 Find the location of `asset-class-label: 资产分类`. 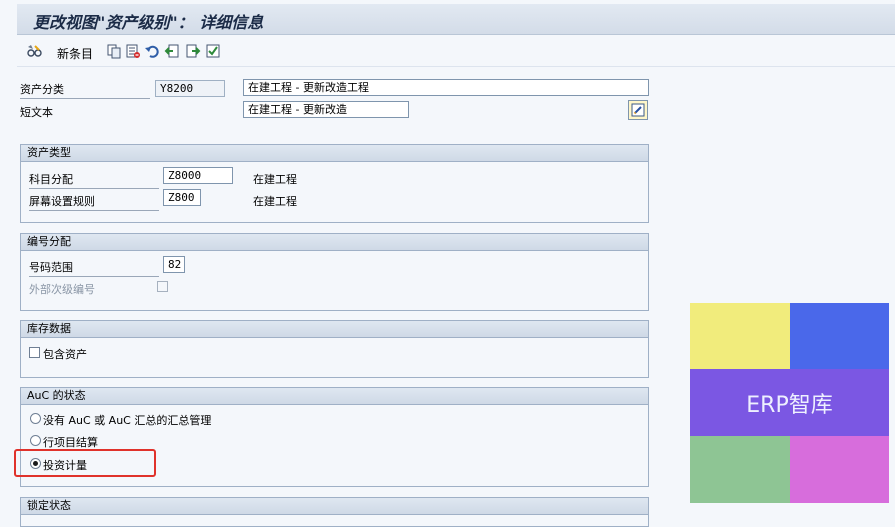

asset-class-label: 资产分类 is located at coordinates (85, 90).